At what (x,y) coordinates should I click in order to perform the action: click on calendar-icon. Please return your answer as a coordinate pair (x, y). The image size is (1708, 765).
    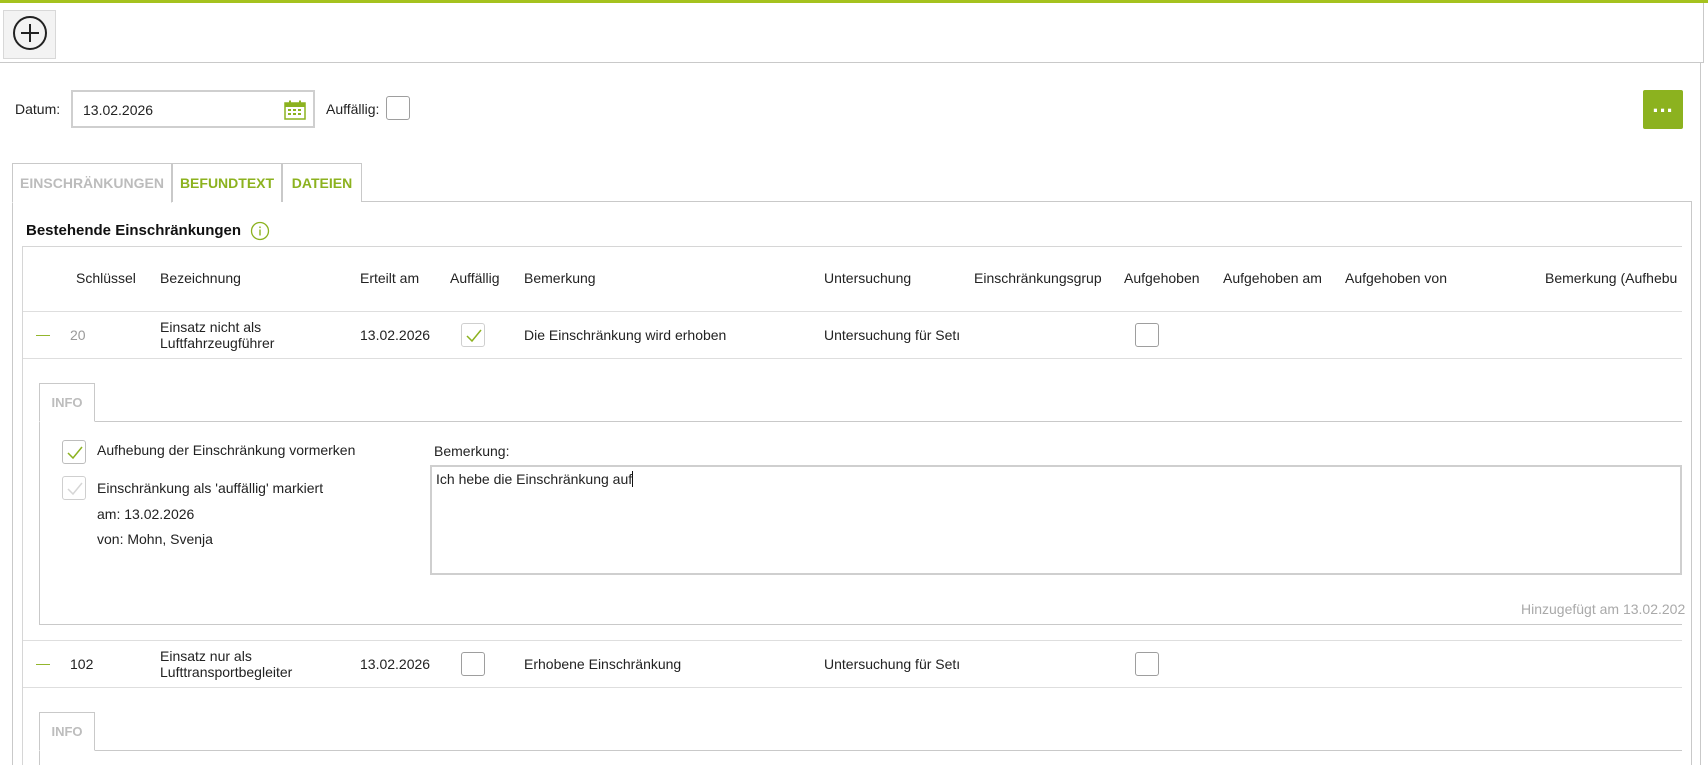
    Looking at the image, I should click on (295, 111).